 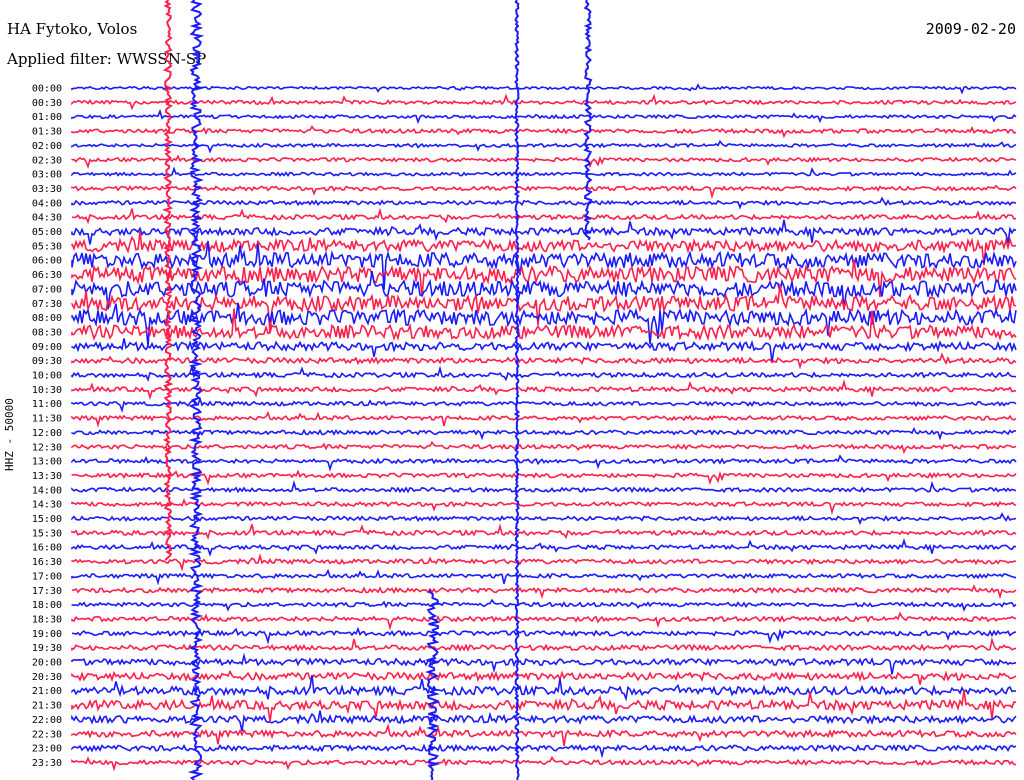 I want to click on time-label-0430: 04:30, so click(x=47, y=218).